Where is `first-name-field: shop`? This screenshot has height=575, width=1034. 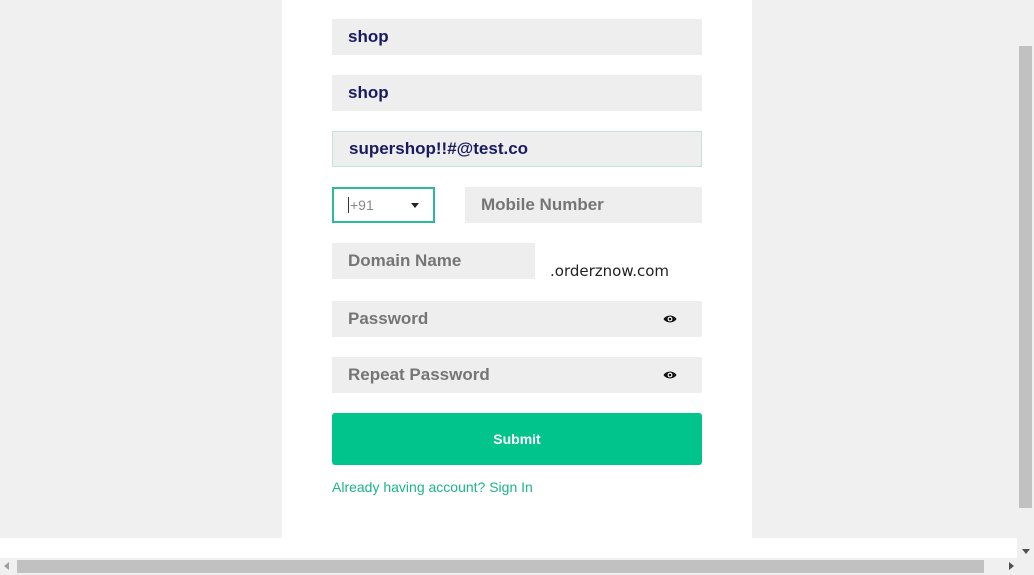
first-name-field: shop is located at coordinates (517, 37).